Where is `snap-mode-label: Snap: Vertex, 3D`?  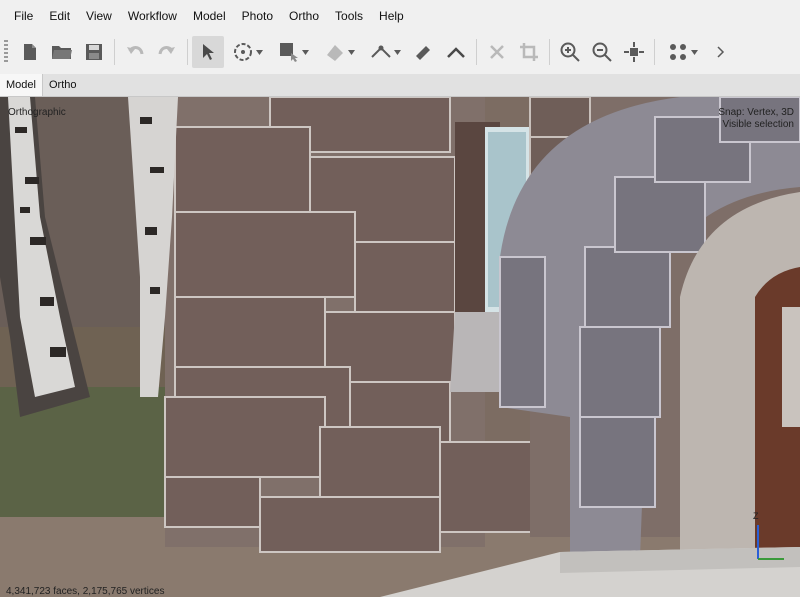
snap-mode-label: Snap: Vertex, 3D is located at coordinates (756, 112).